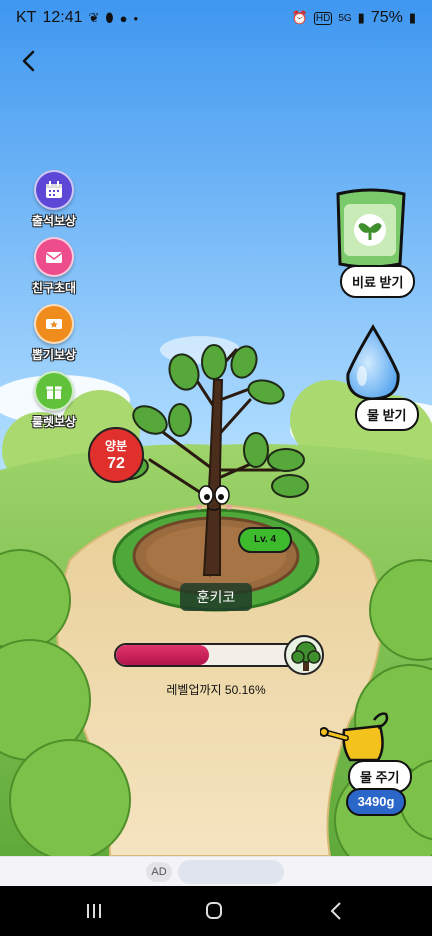 The height and width of the screenshot is (936, 432). Describe the element at coordinates (231, 872) in the screenshot. I see `ad-slot` at that location.